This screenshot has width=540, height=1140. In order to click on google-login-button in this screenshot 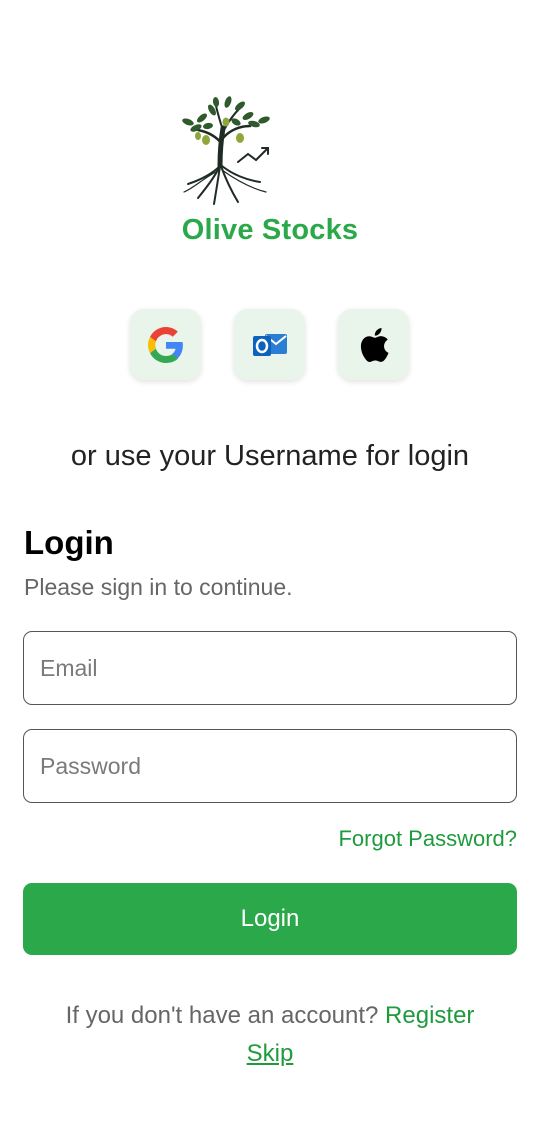, I will do `click(165, 344)`.